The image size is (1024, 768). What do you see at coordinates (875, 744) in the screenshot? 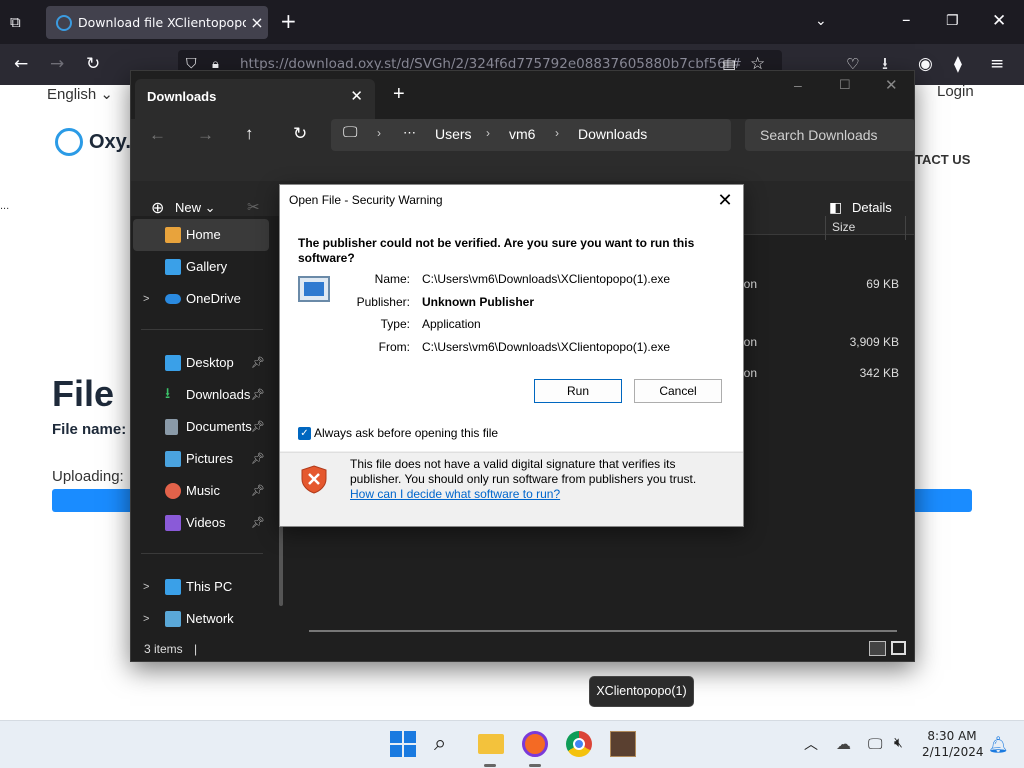
I see `network-status-icon: 🖵` at bounding box center [875, 744].